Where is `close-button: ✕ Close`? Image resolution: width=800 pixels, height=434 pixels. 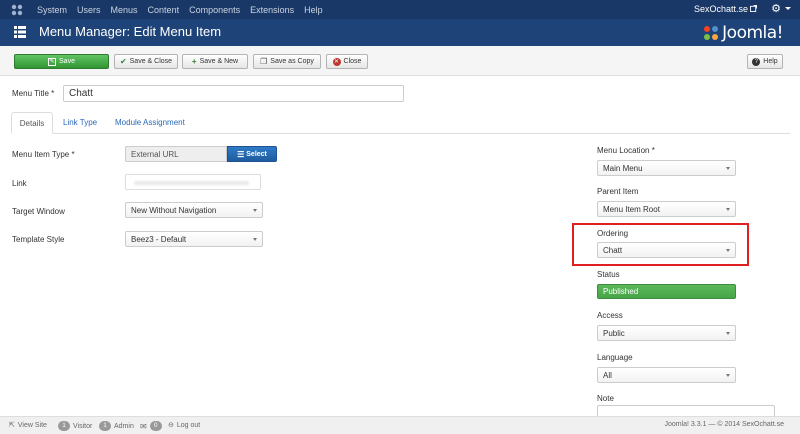
close-button: ✕ Close is located at coordinates (347, 61).